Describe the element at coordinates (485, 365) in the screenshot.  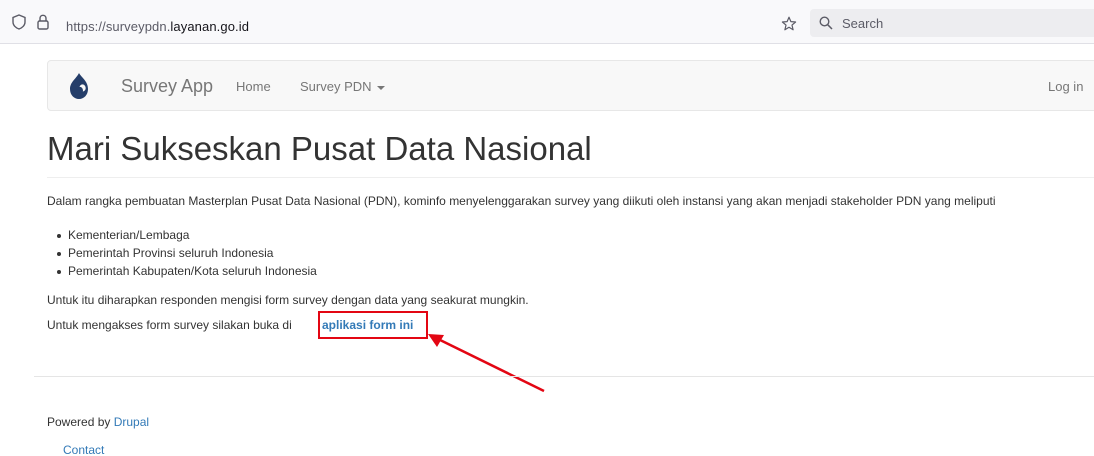
I see `annotation-arrow-icon` at that location.